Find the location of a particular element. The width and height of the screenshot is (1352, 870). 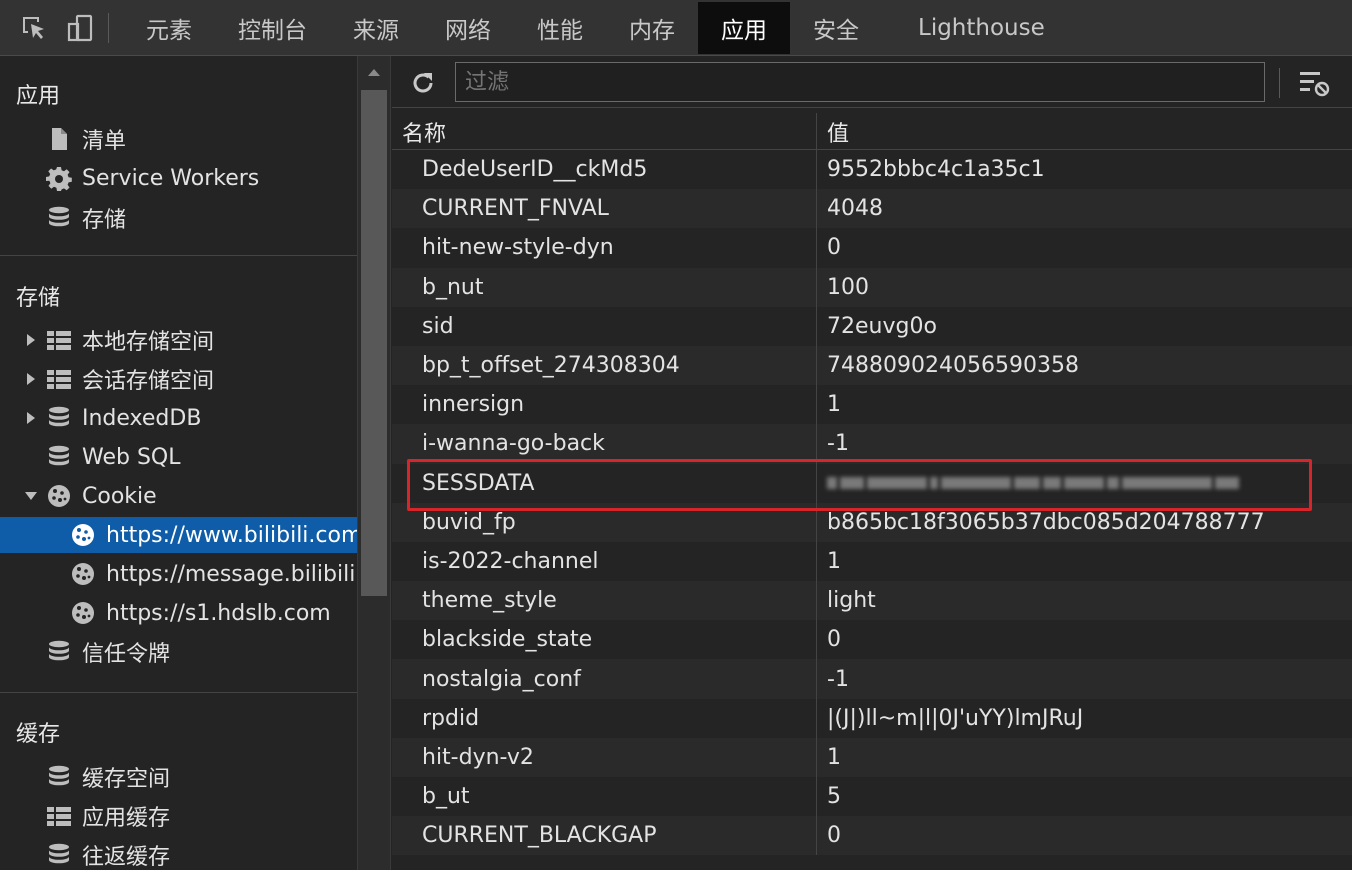

sidebar-item-web-sql: Web SQL is located at coordinates (178, 457).